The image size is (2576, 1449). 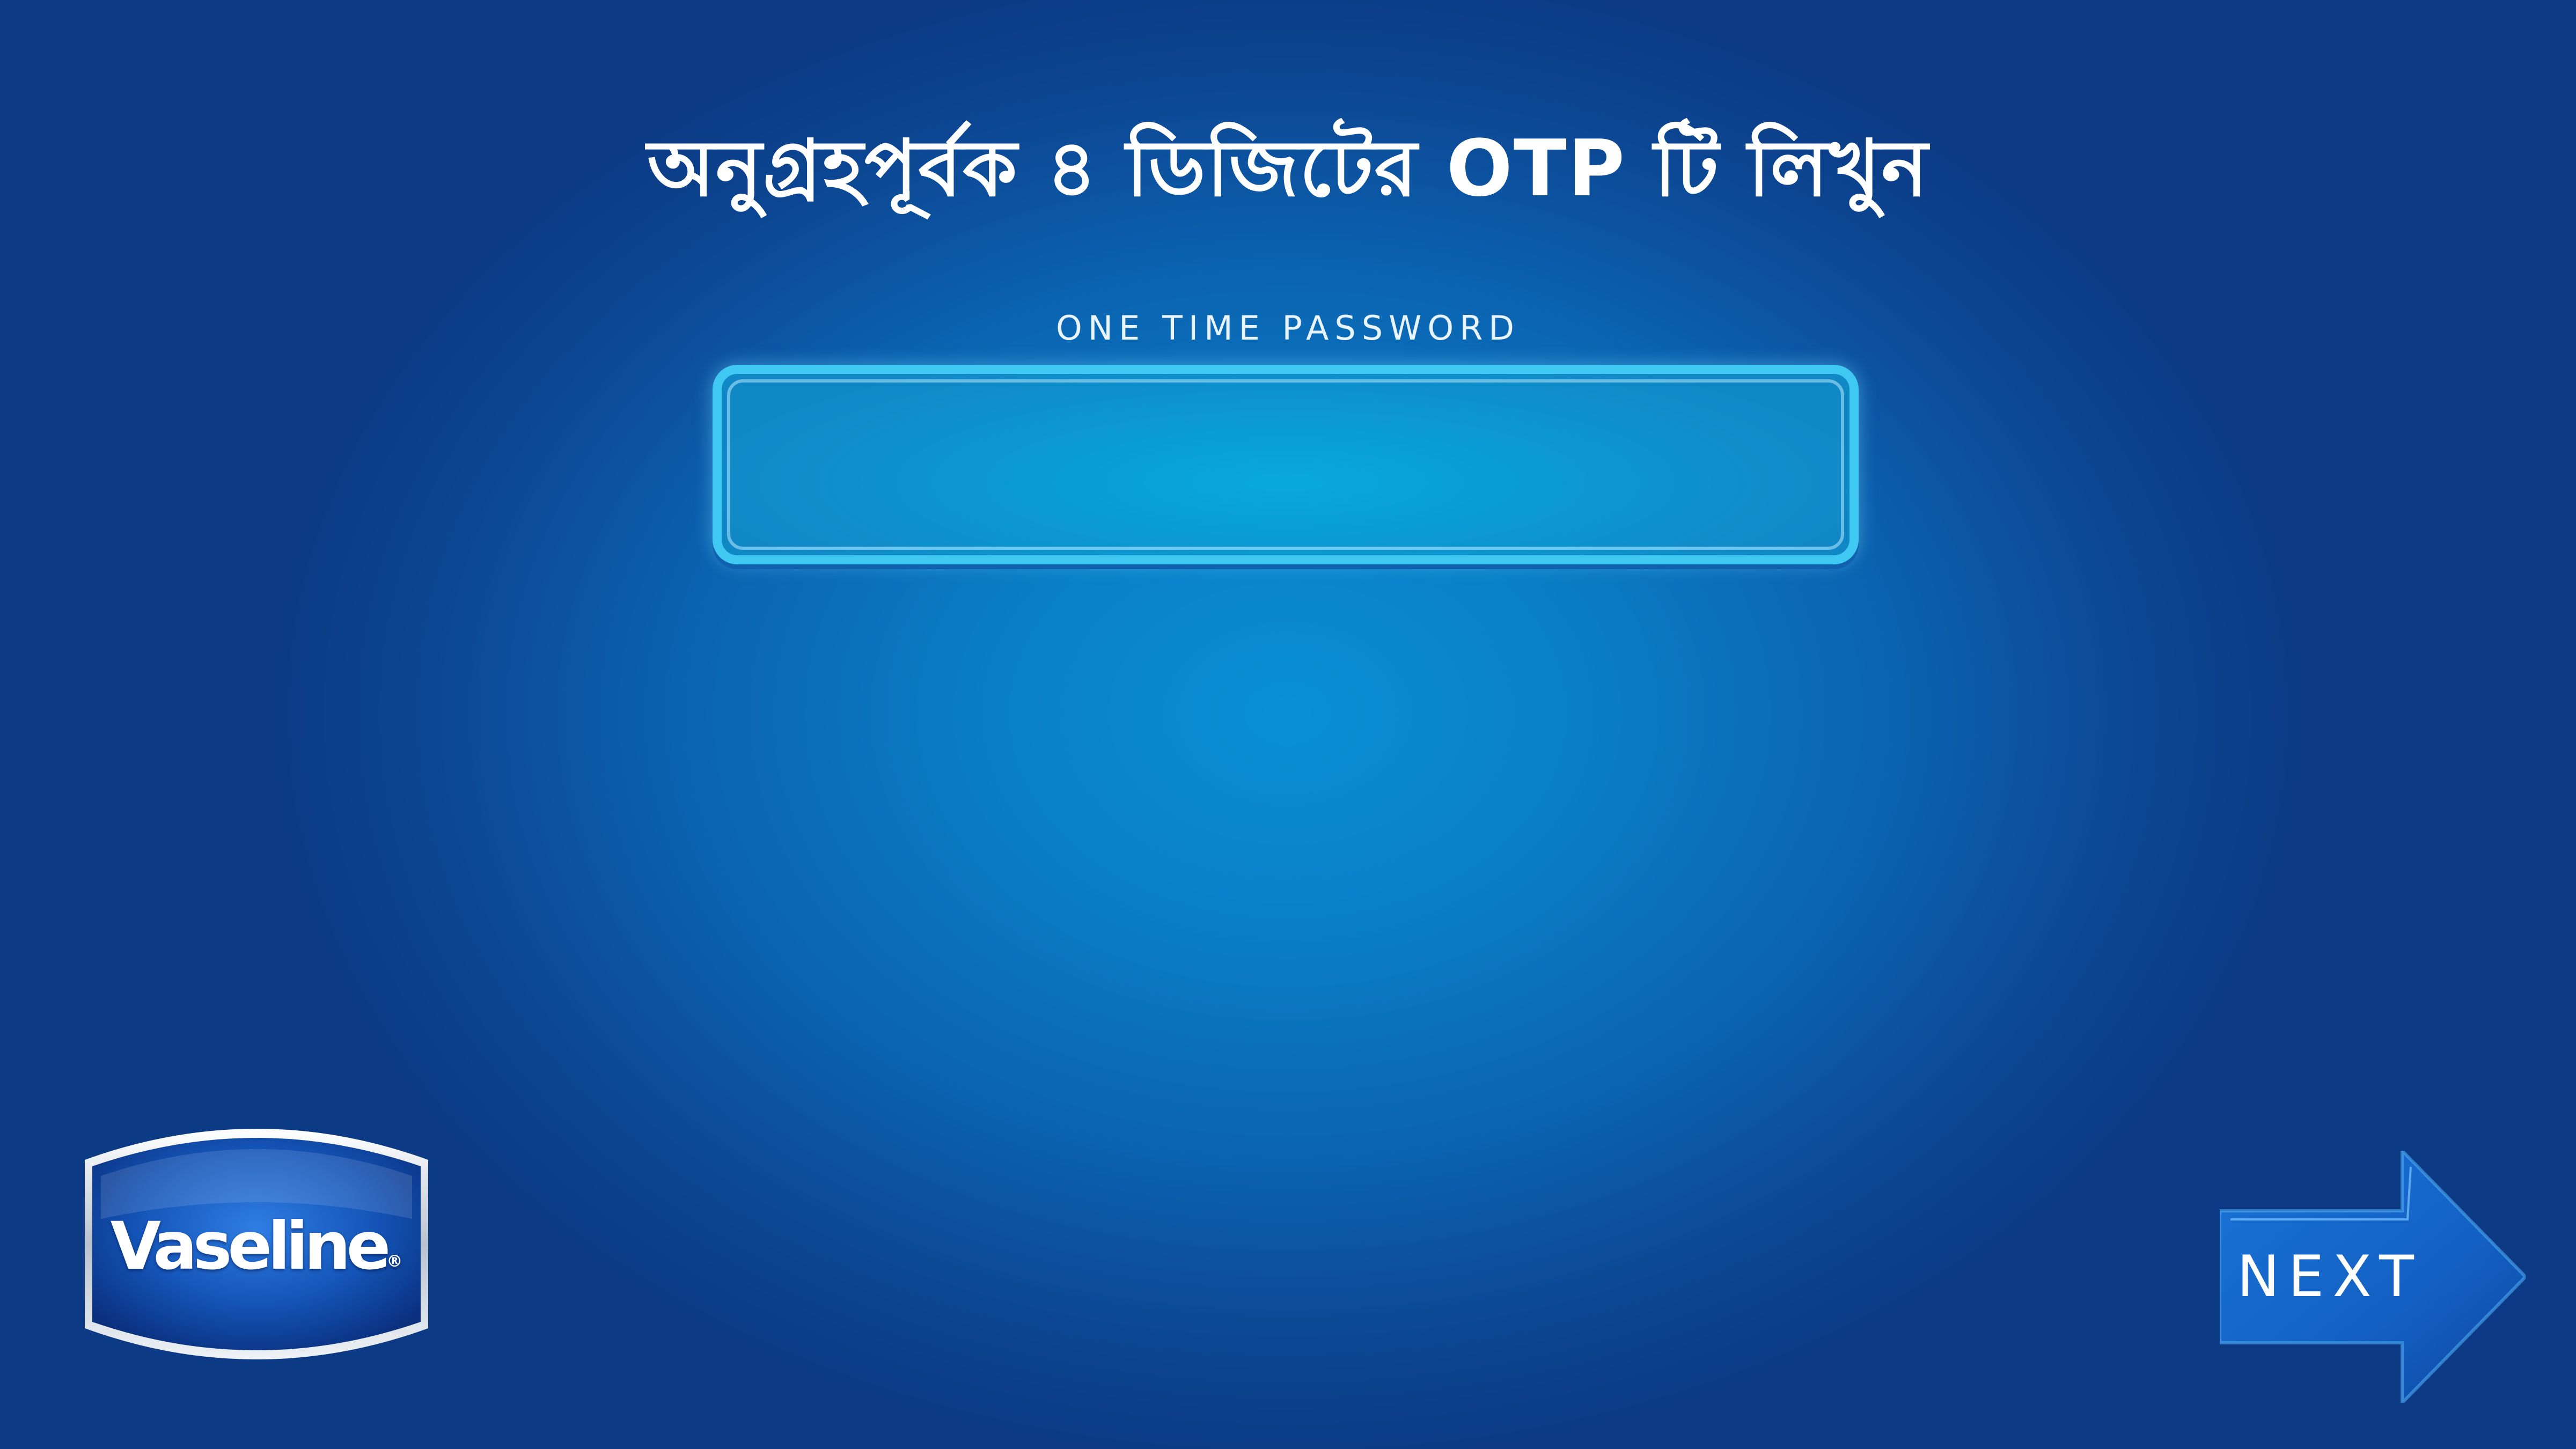 I want to click on vaseline-logo-text: Vaseline, so click(x=250, y=1246).